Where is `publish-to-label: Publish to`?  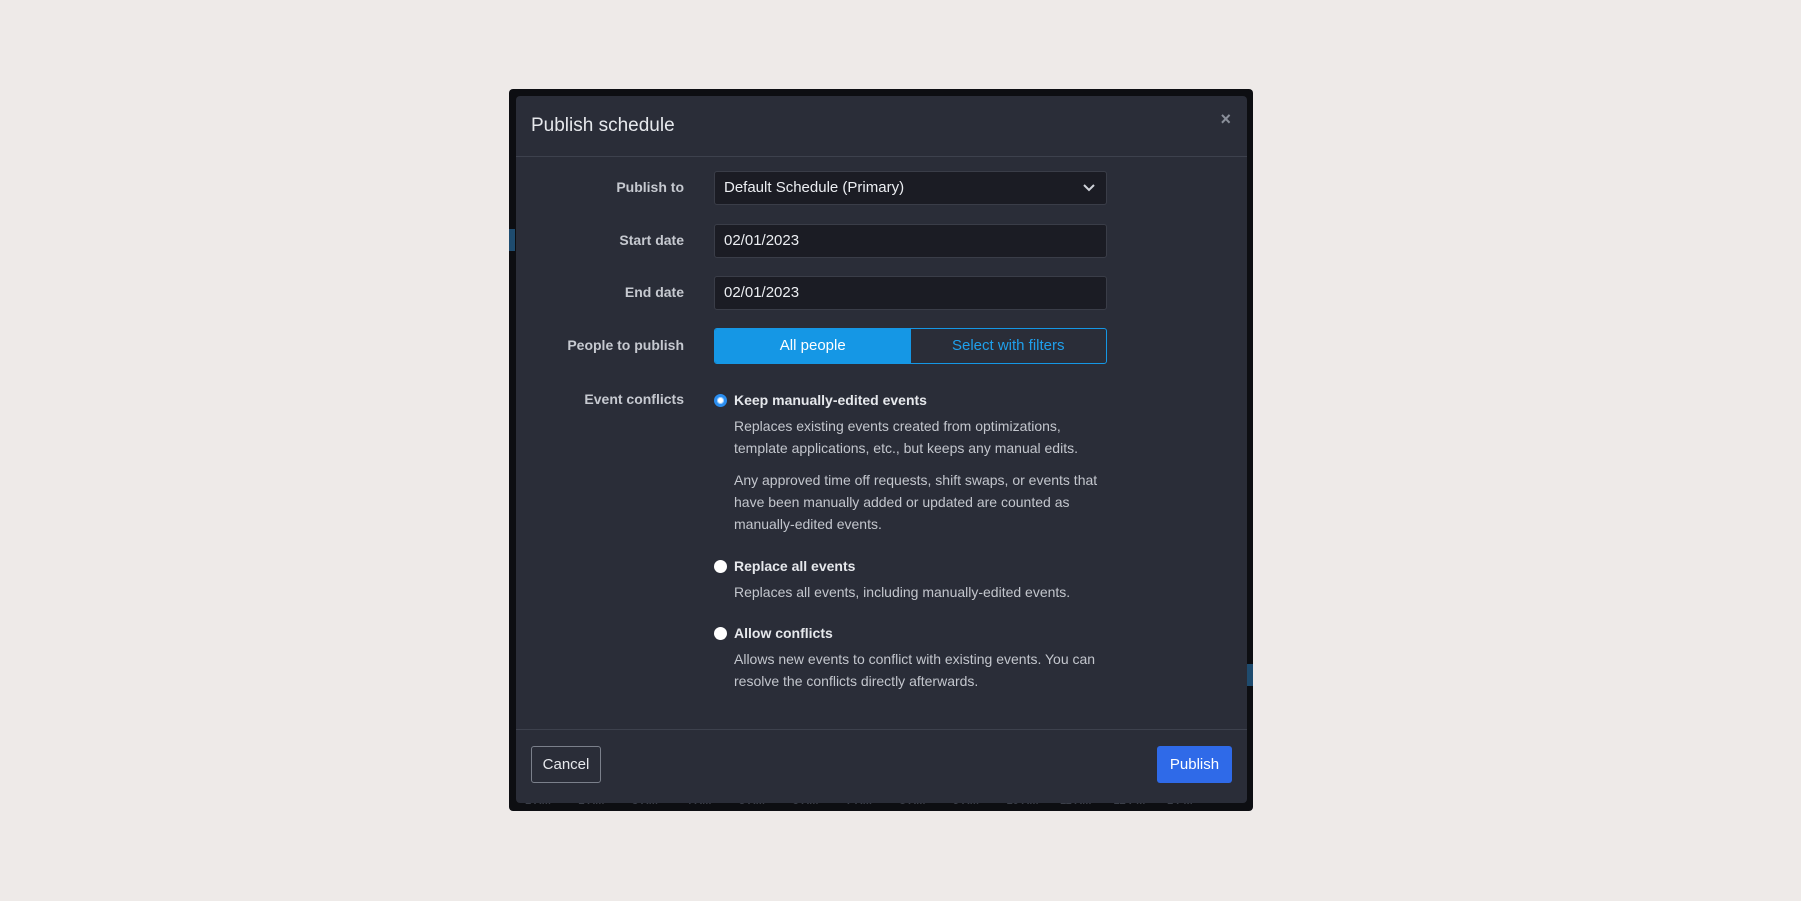
publish-to-label: Publish to is located at coordinates (650, 187).